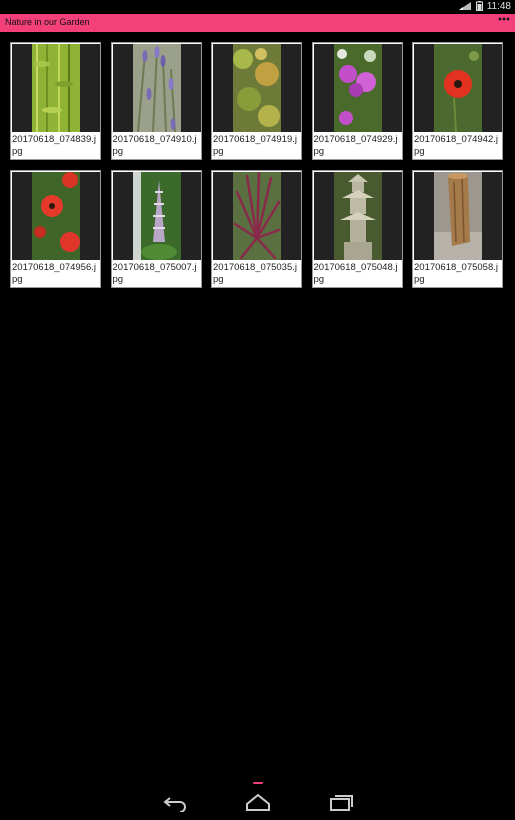 Image resolution: width=515 pixels, height=820 pixels. I want to click on status-icons: 11:48, so click(484, 6).